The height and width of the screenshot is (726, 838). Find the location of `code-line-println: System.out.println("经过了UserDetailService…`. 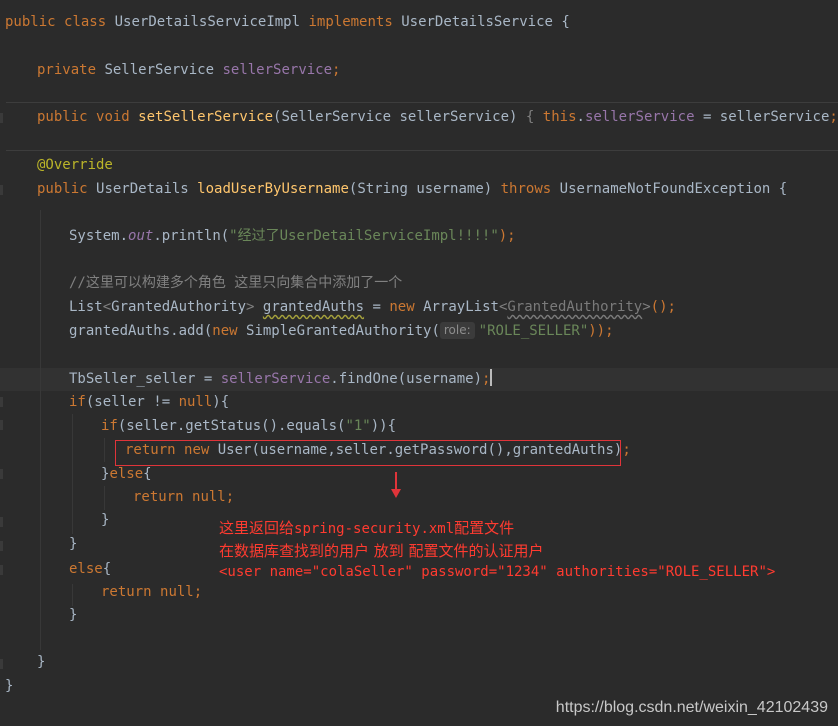

code-line-println: System.out.println("经过了UserDetailService… is located at coordinates (419, 236).